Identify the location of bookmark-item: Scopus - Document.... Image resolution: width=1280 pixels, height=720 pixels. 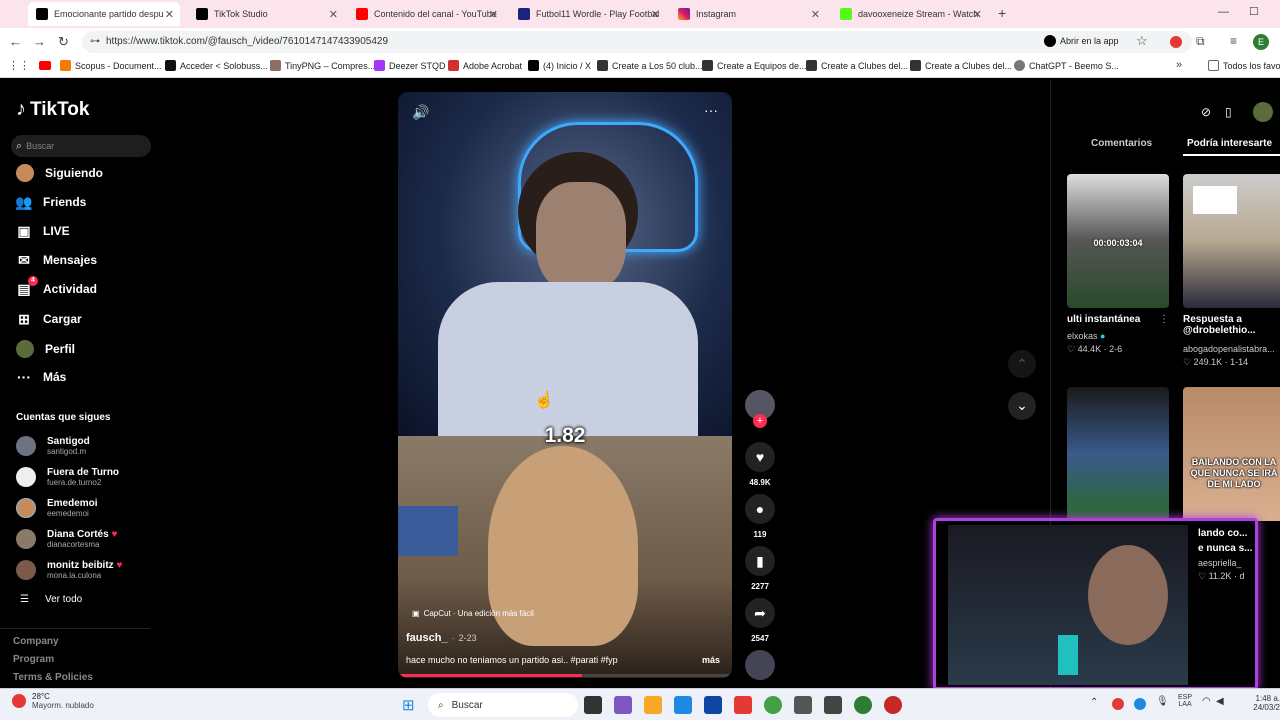
(111, 65).